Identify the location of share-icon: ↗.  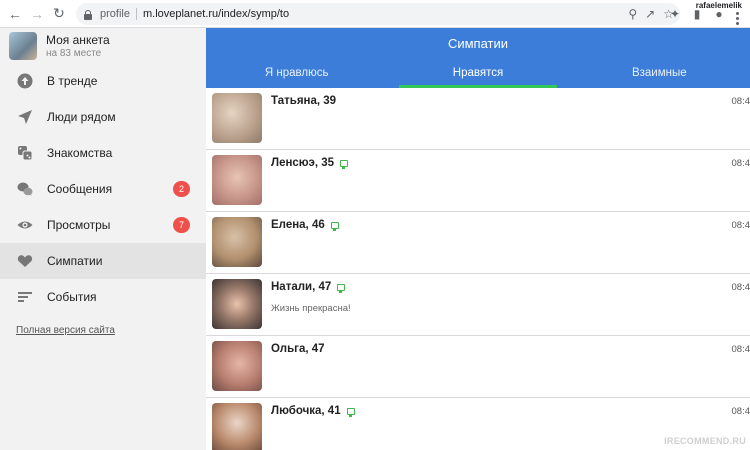
(650, 14).